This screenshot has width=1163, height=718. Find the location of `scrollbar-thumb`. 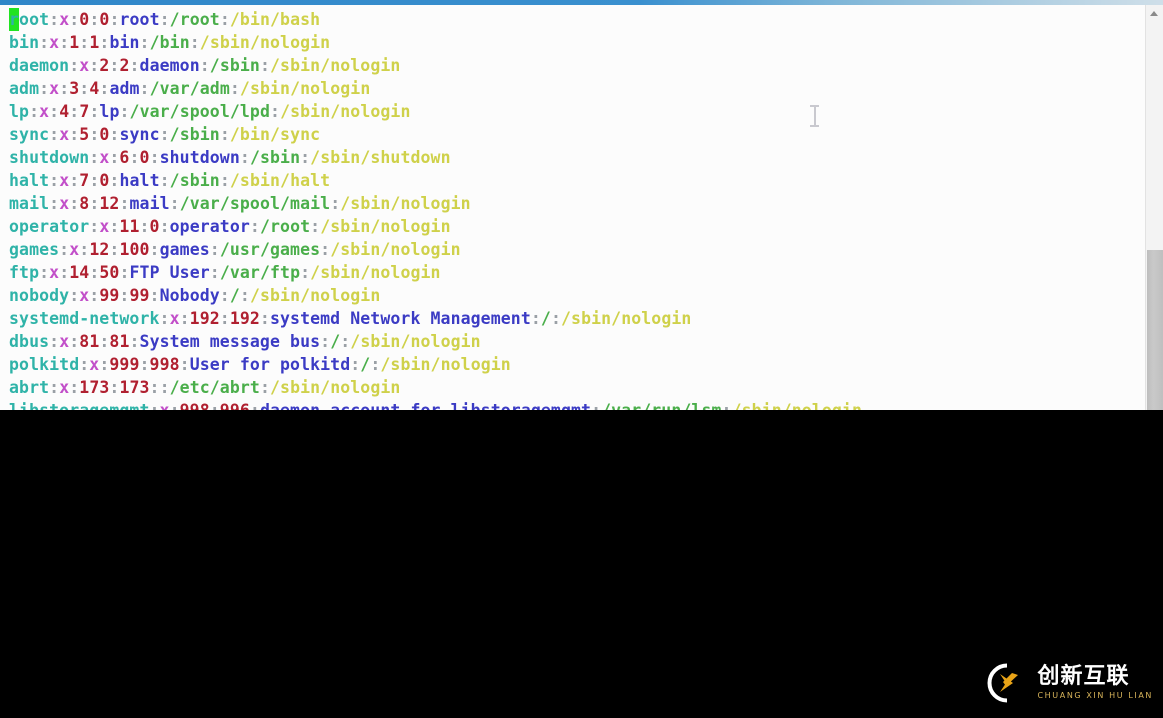

scrollbar-thumb is located at coordinates (1155, 330).